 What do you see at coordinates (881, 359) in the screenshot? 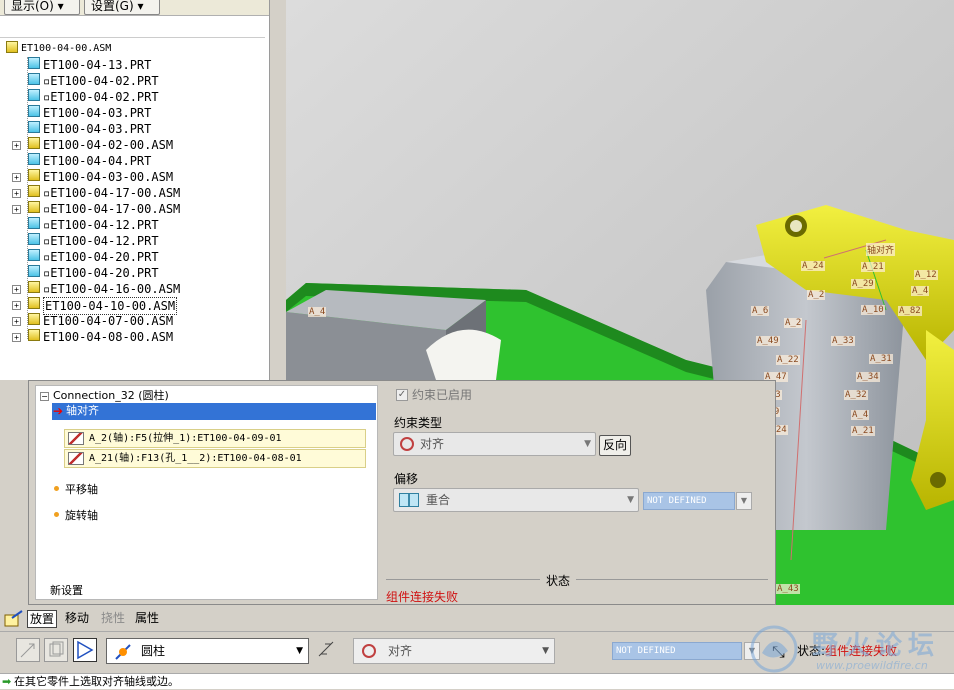
I see `datum-axis-label: A_31` at bounding box center [881, 359].